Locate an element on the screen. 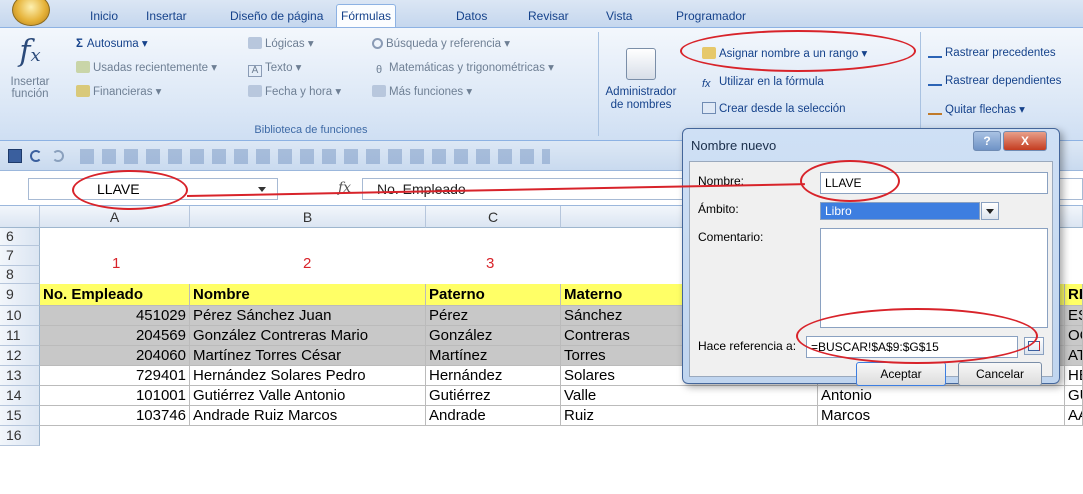  table-cell: Gutiérrez Valle Antonio is located at coordinates (308, 396).